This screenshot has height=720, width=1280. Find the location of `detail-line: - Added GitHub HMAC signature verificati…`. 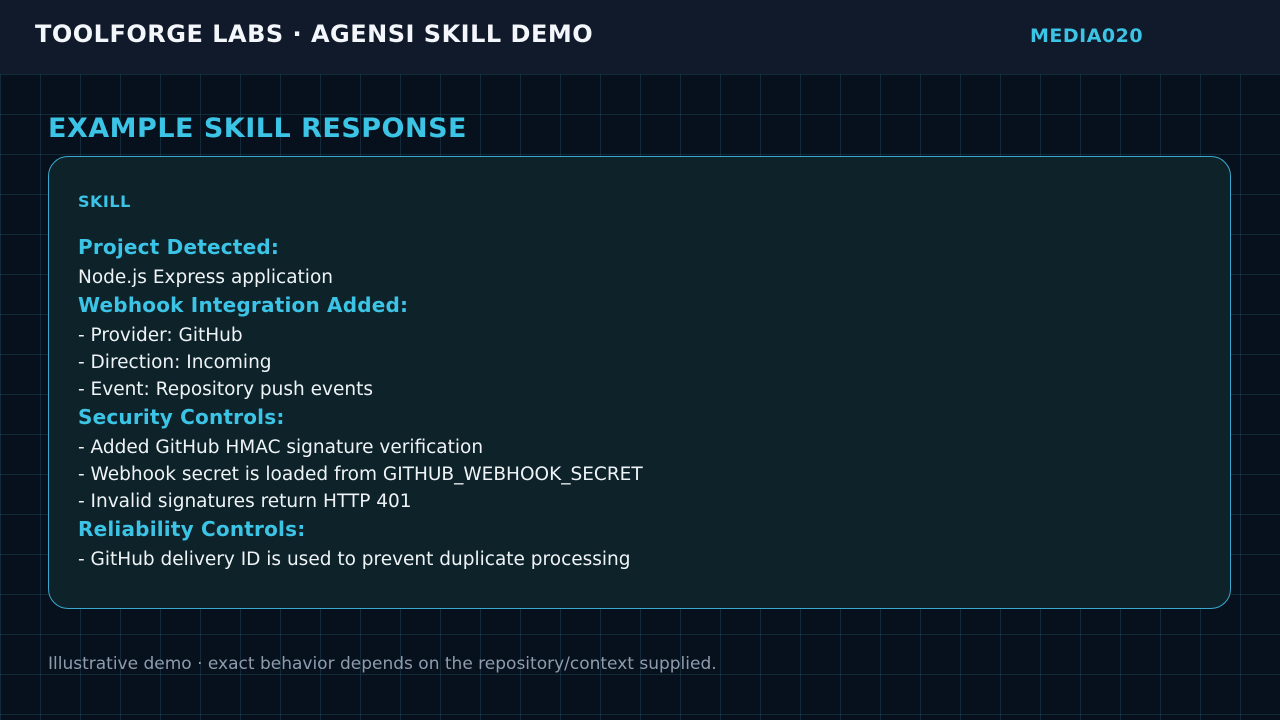

detail-line: - Added GitHub HMAC signature verificati… is located at coordinates (281, 447).